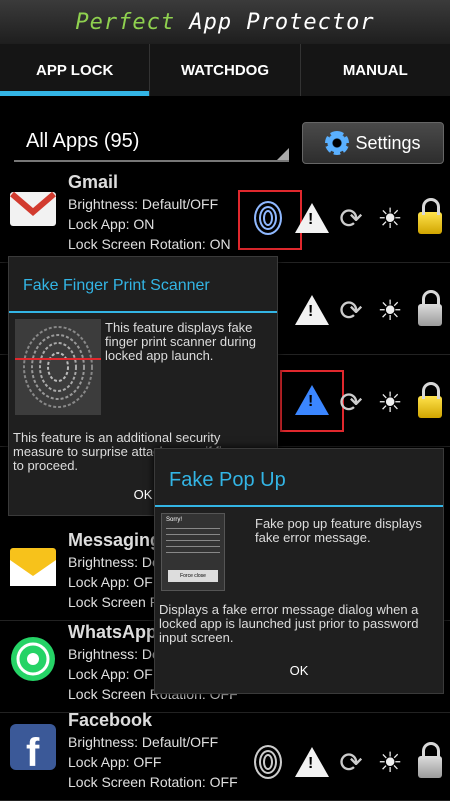 This screenshot has height=801, width=450. What do you see at coordinates (33, 751) in the screenshot?
I see `svg-text: f` at bounding box center [33, 751].